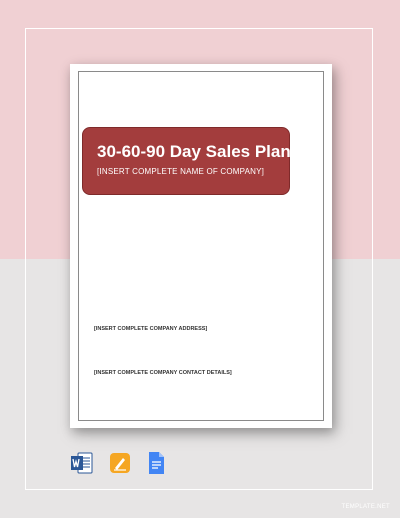 This screenshot has height=518, width=400. Describe the element at coordinates (156, 463) in the screenshot. I see `google-docs-icon` at that location.